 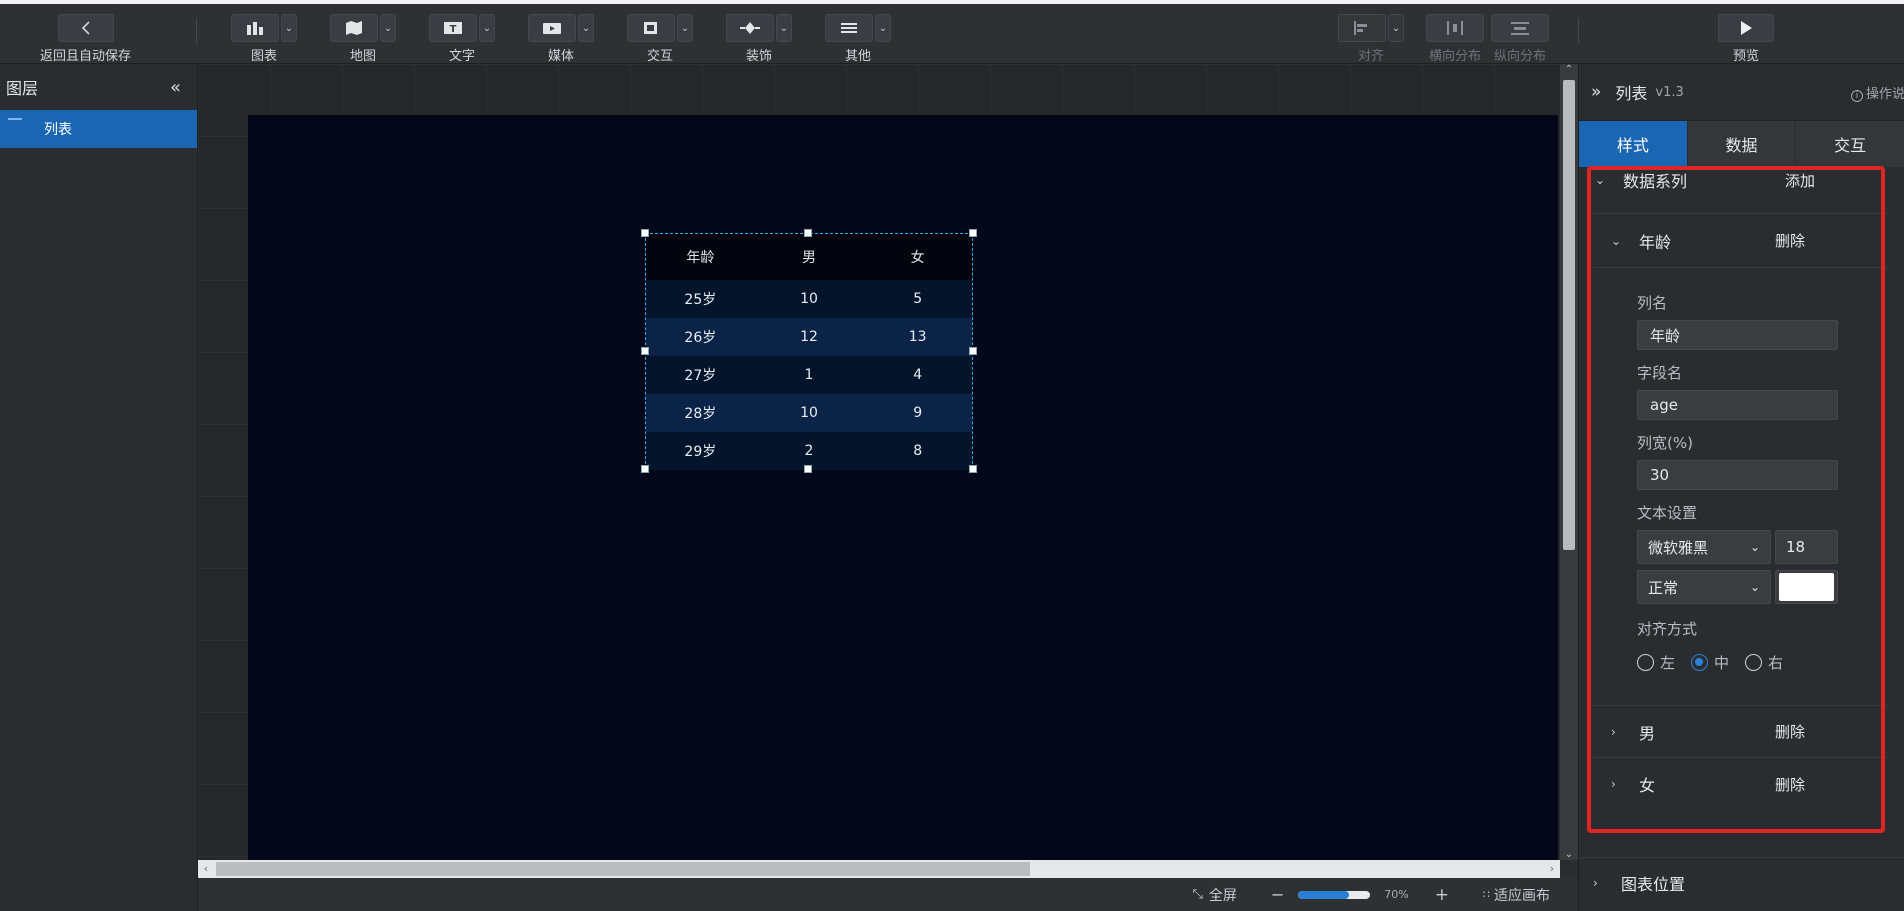 I want to click on chart-icon, so click(x=255, y=28).